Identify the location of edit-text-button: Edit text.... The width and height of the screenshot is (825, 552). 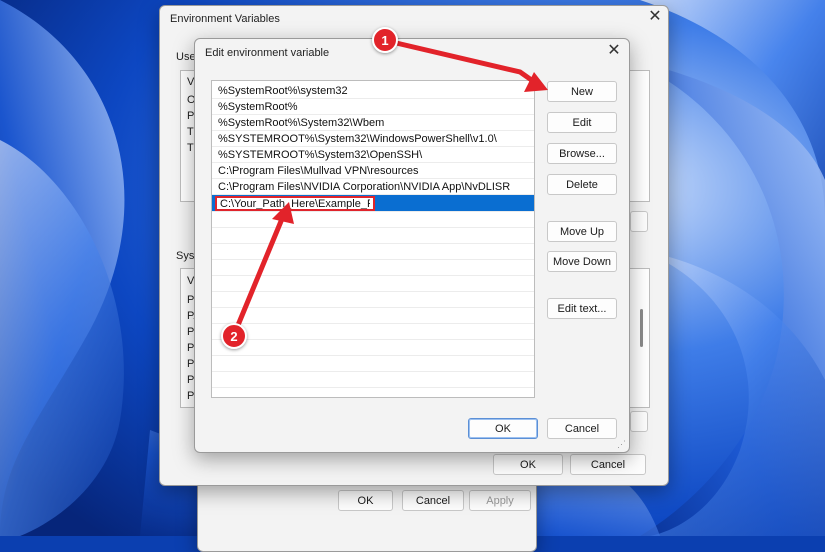
(582, 308).